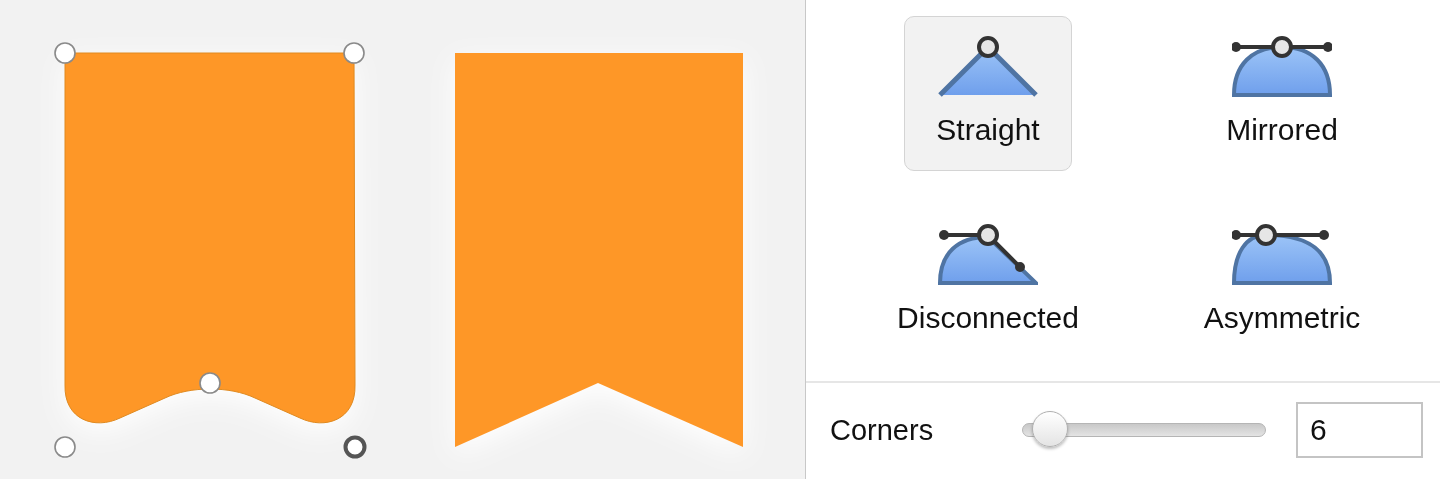 Image resolution: width=1440 pixels, height=479 pixels. I want to click on corners-label: Corners, so click(882, 430).